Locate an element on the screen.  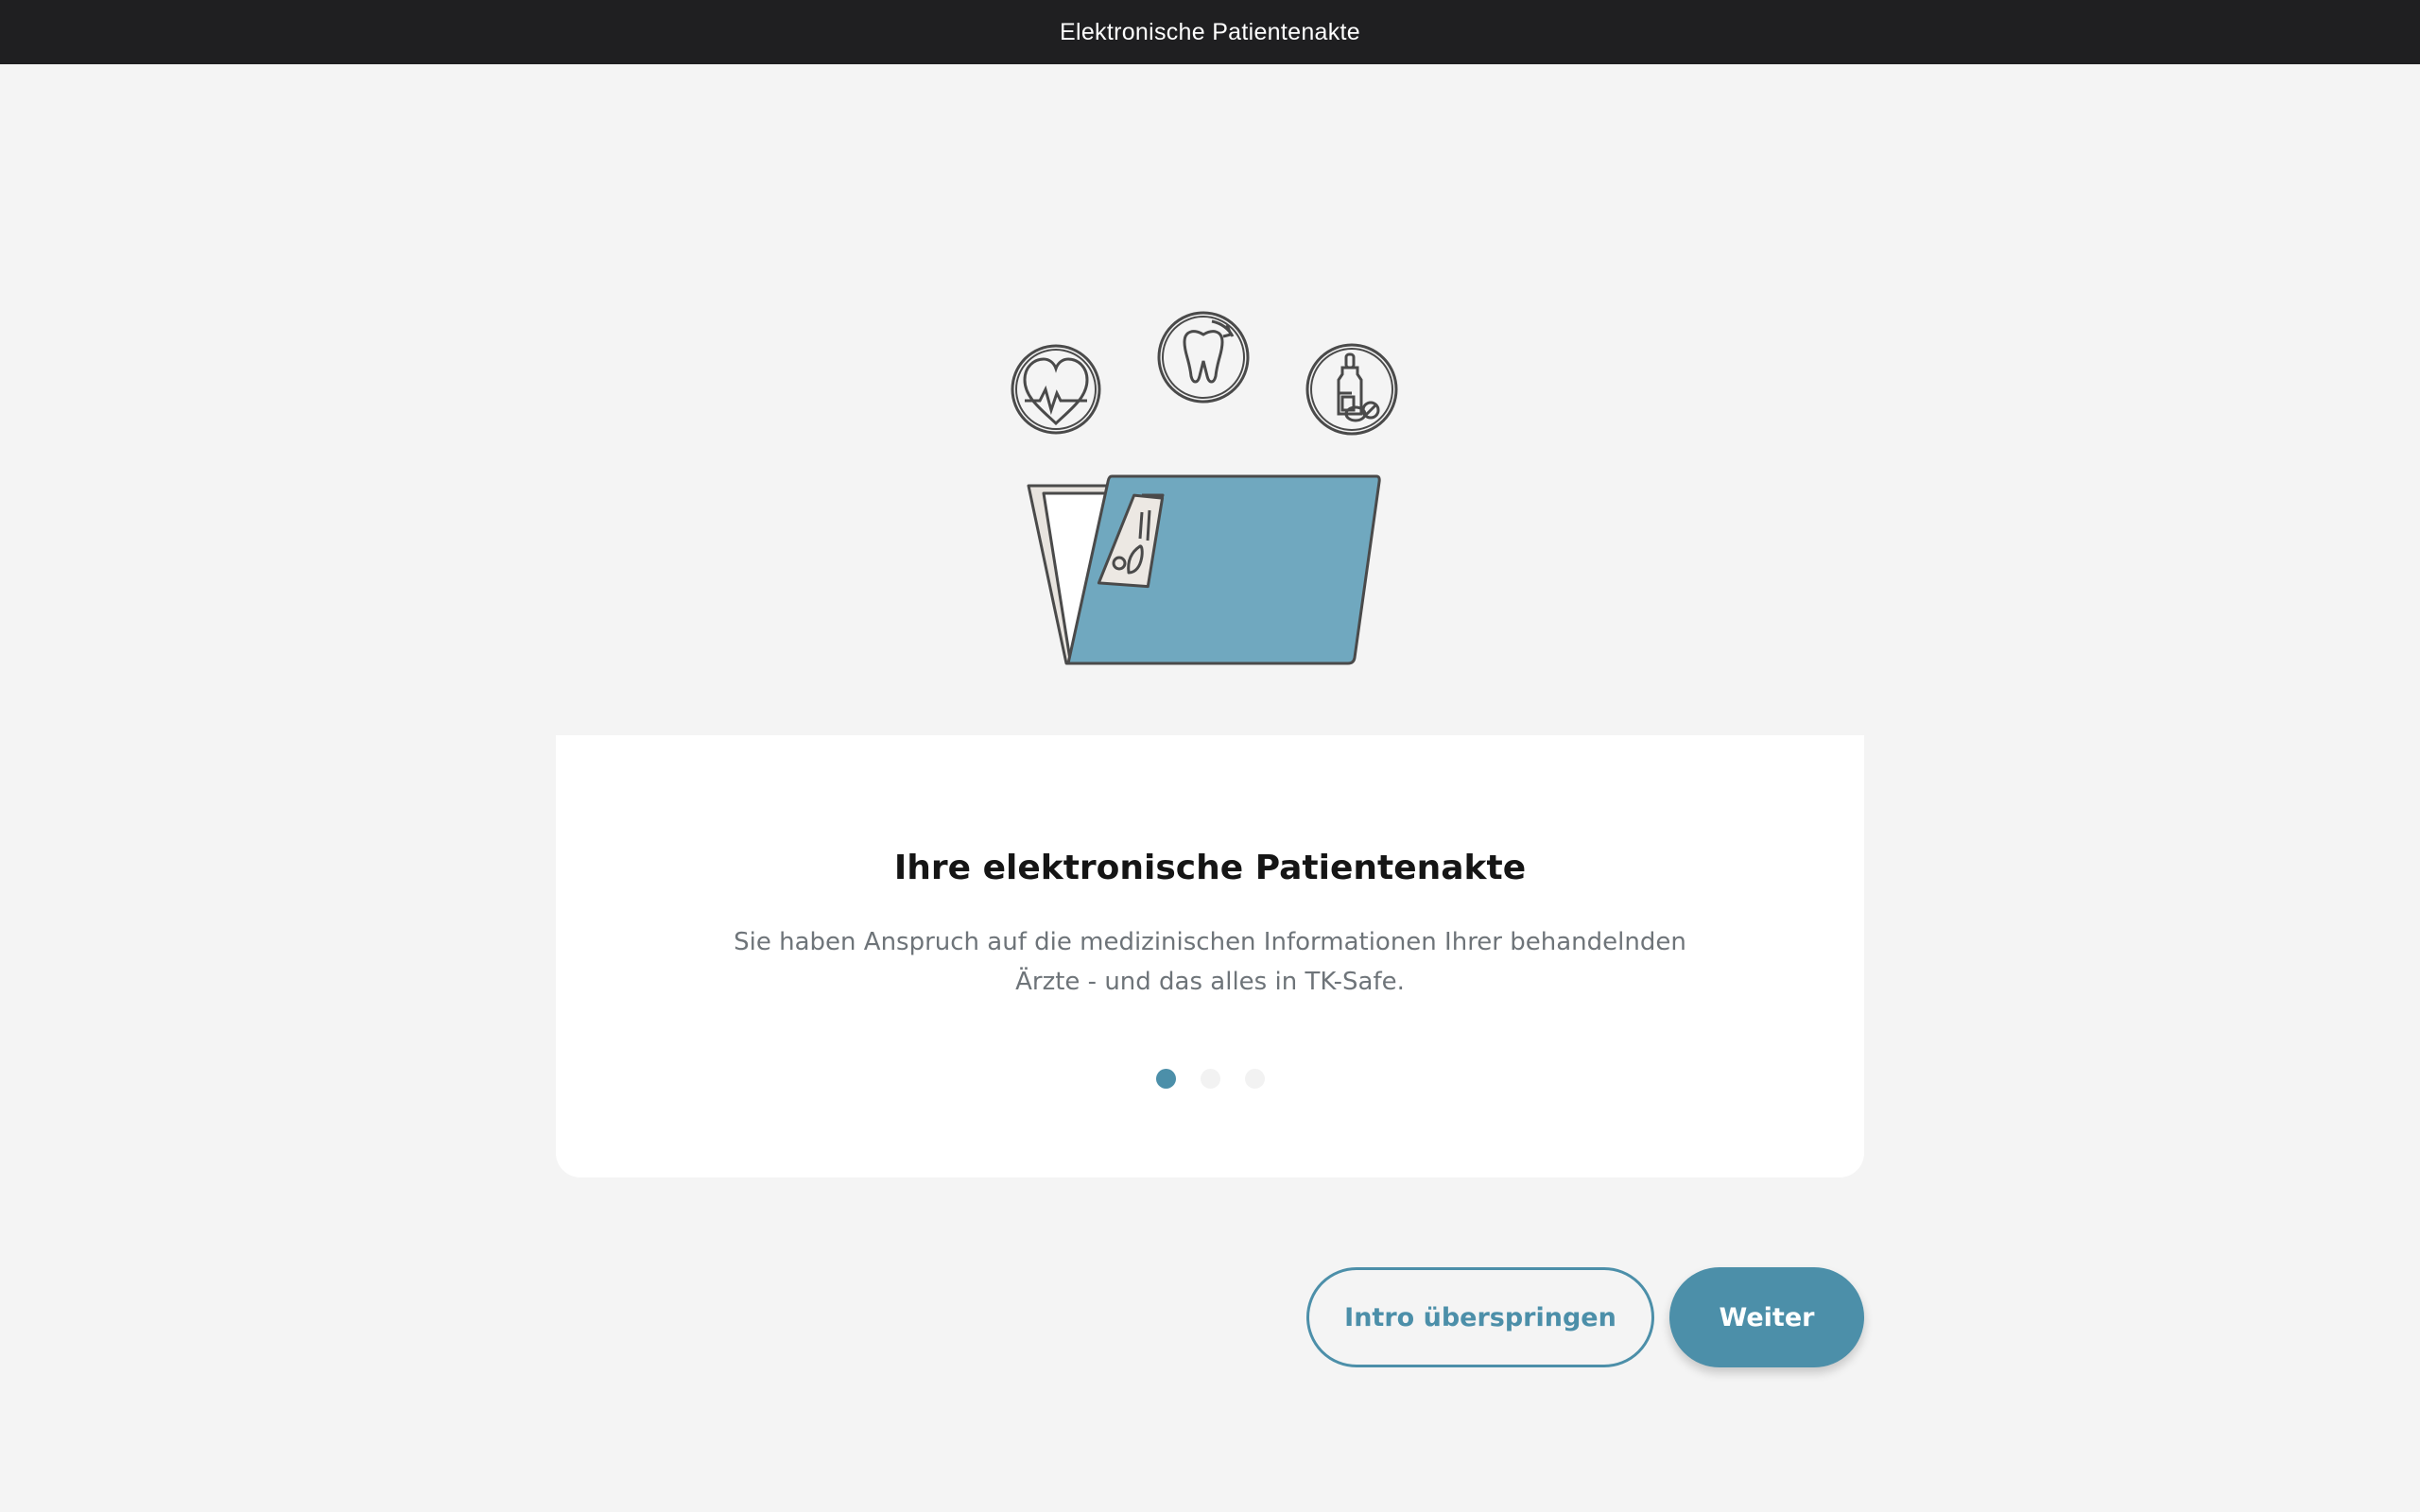
patient-record-illustration is located at coordinates (1210, 486).